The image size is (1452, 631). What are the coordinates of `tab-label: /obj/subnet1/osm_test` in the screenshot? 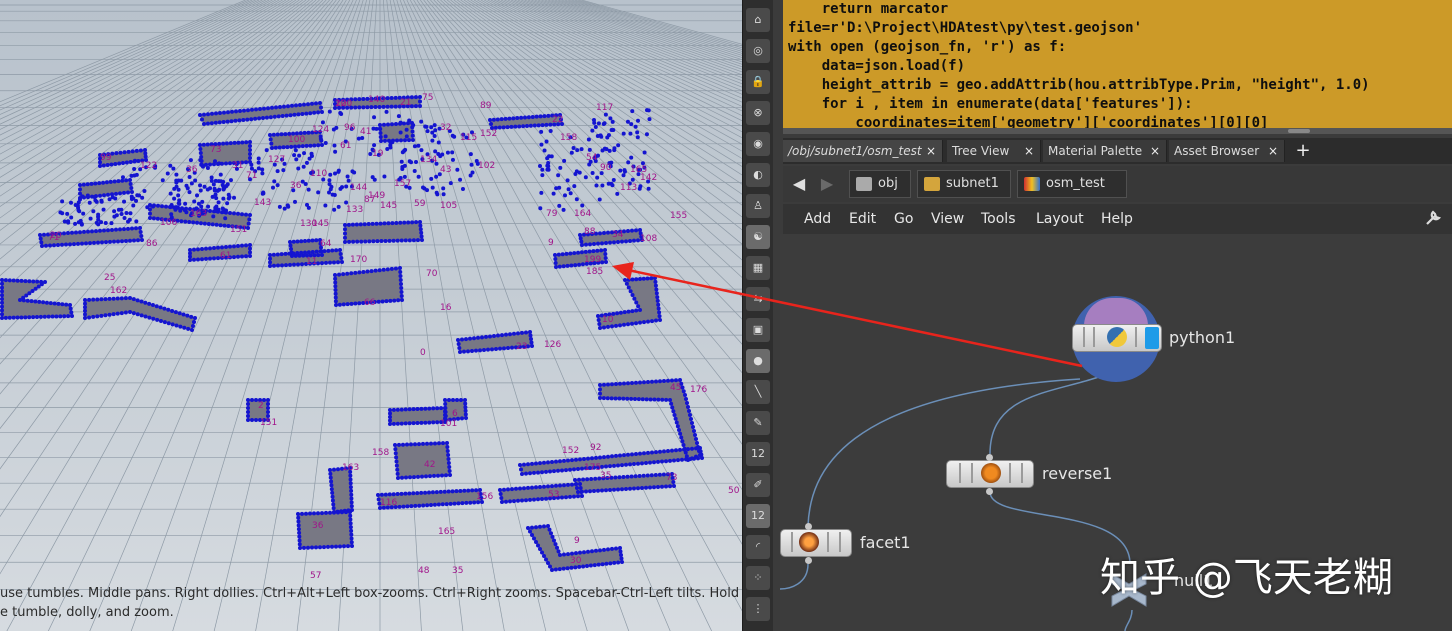 It's located at (855, 151).